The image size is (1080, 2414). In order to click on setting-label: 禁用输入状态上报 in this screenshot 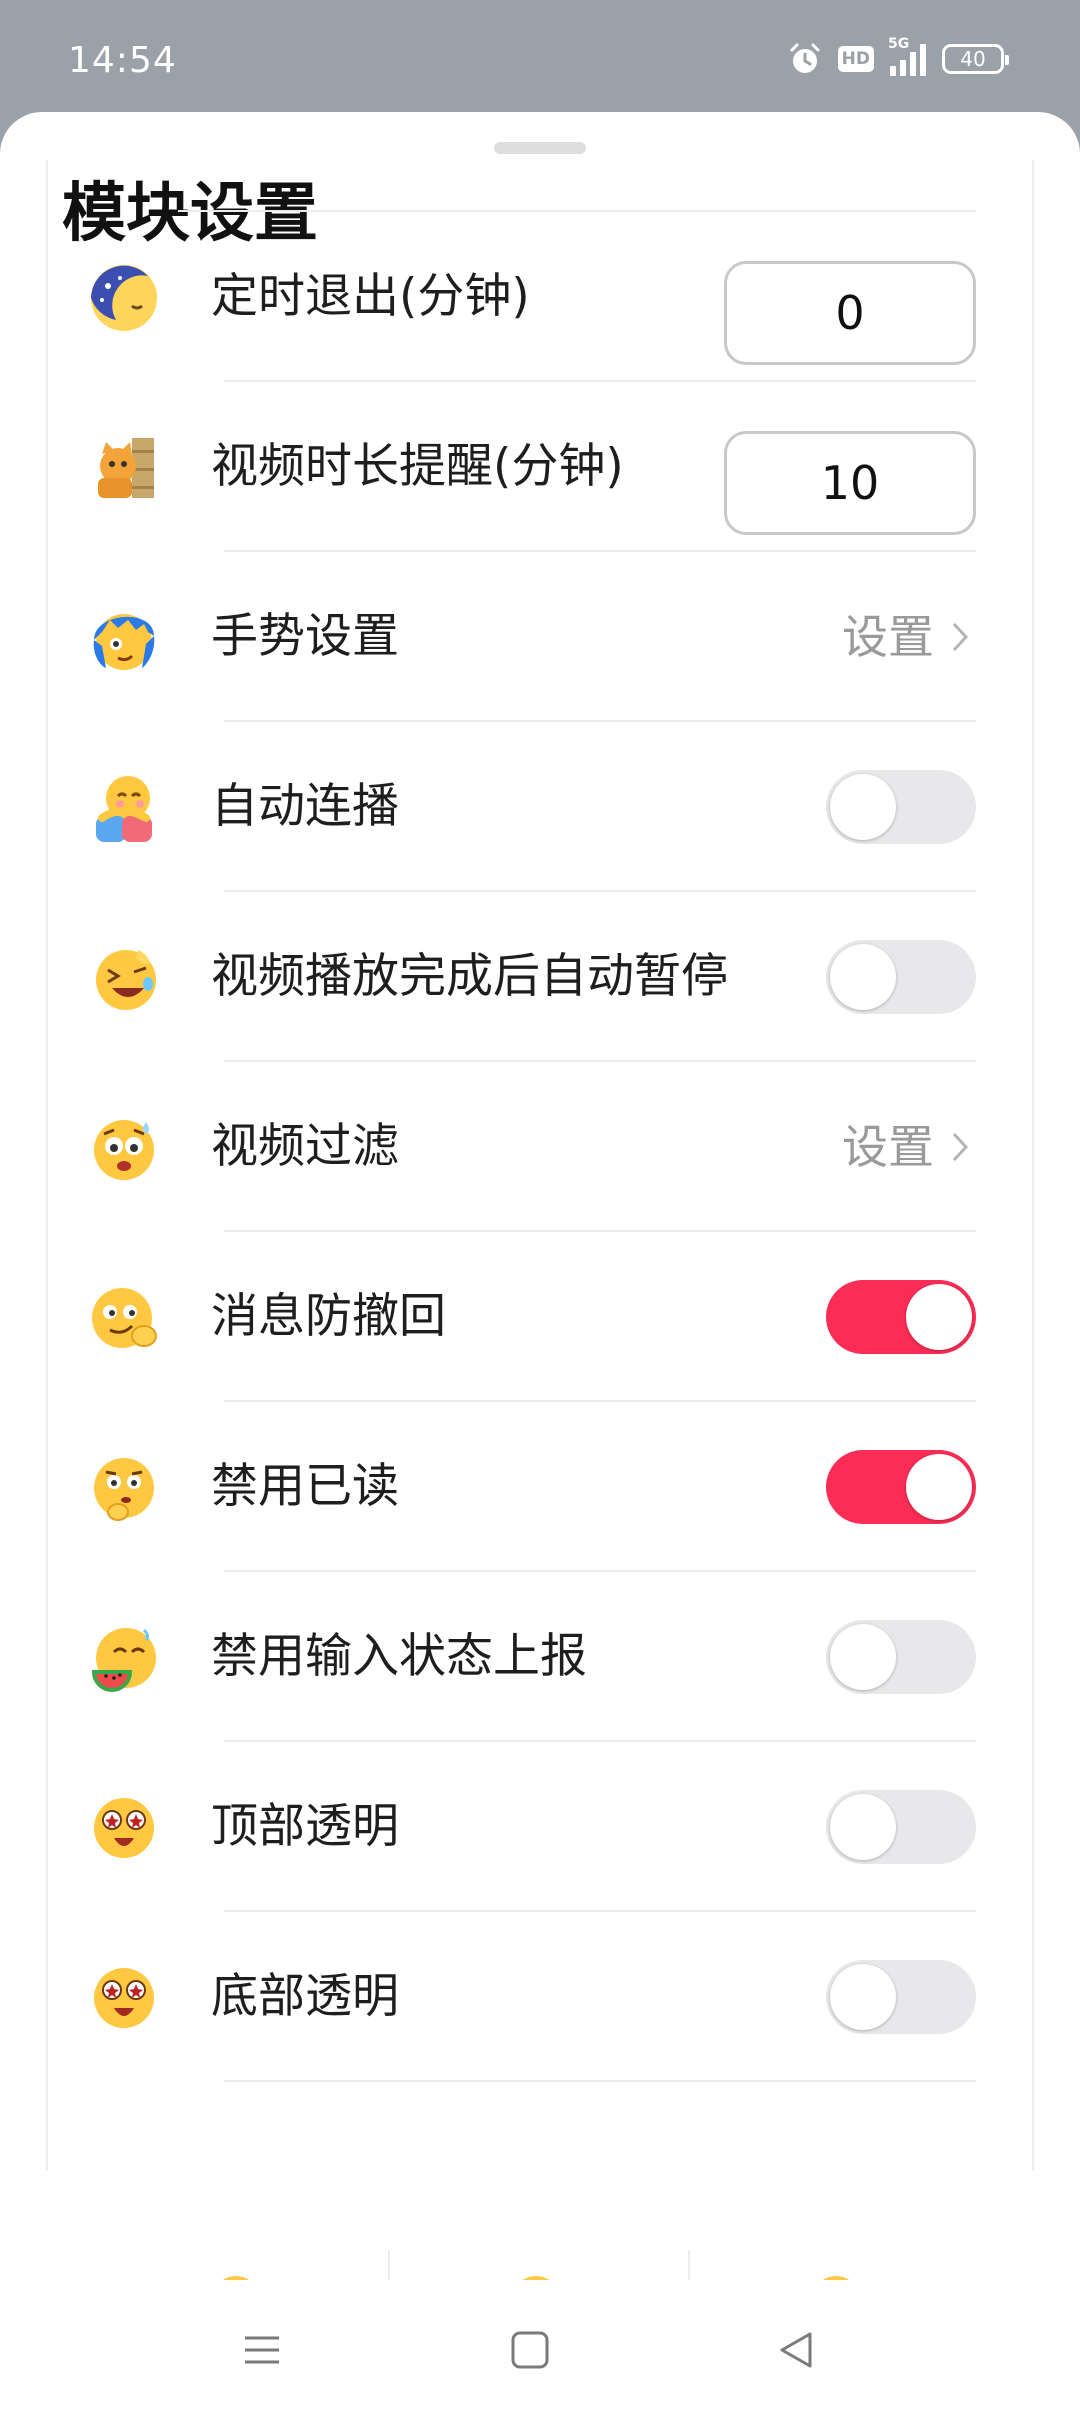, I will do `click(399, 1656)`.